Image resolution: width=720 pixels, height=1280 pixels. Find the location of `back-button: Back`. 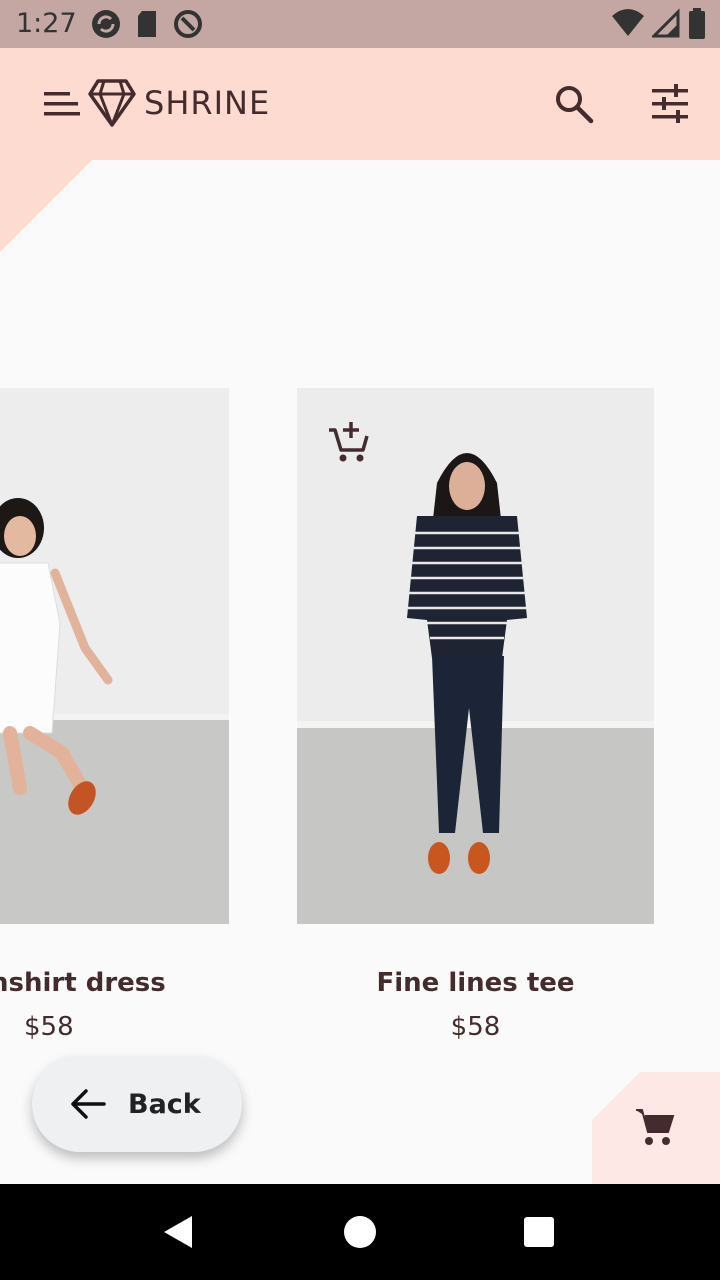

back-button: Back is located at coordinates (137, 1104).